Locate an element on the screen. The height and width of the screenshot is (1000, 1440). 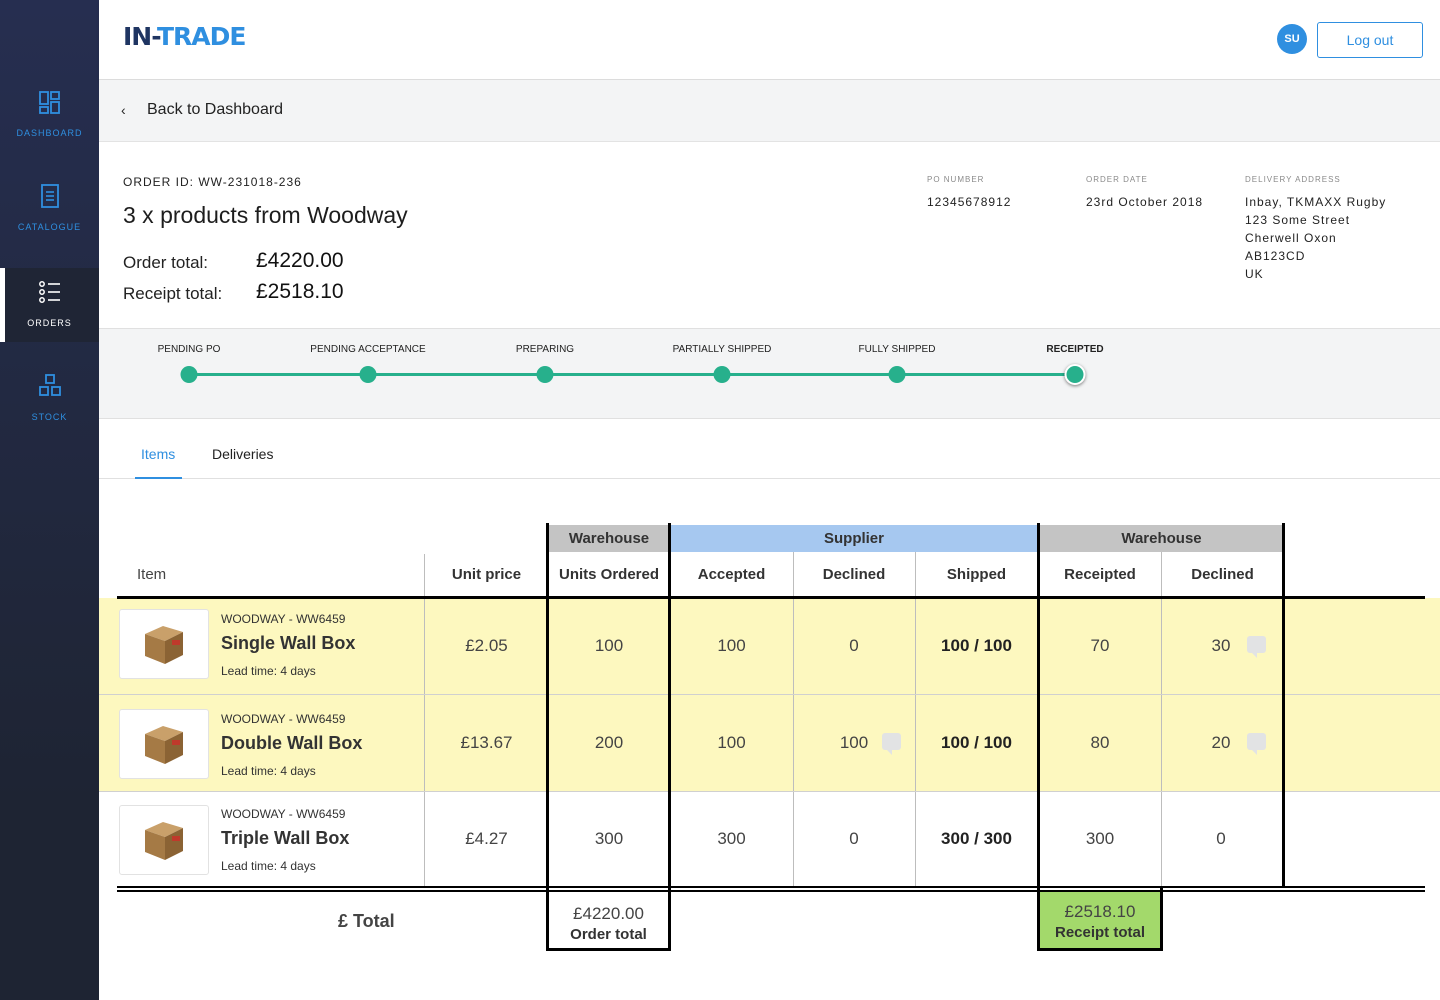
tab-active-indicator is located at coordinates (158, 478).